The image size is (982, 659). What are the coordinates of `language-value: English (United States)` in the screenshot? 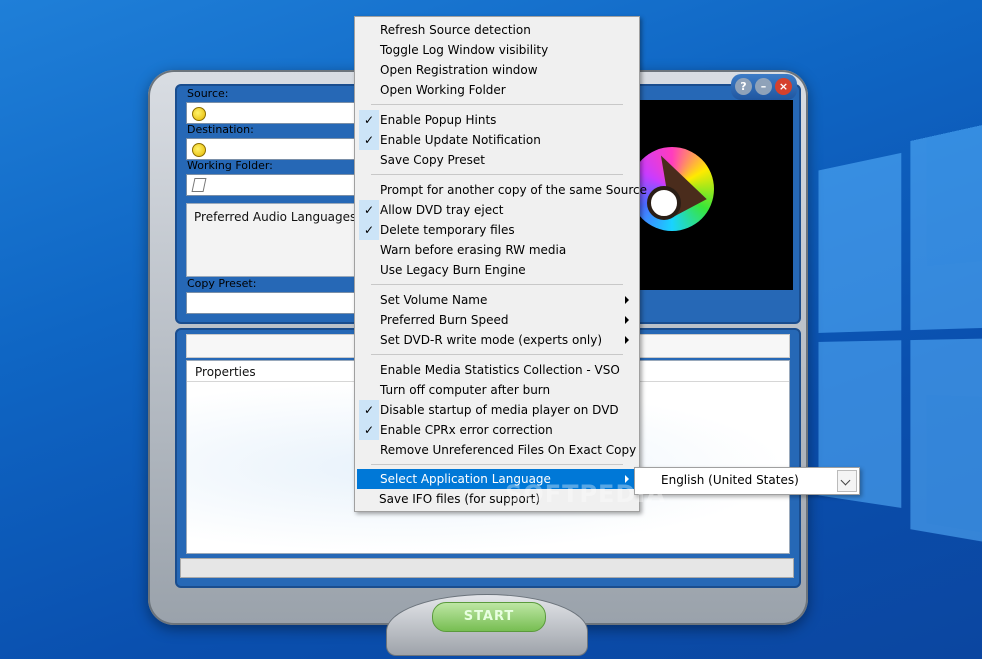 It's located at (730, 480).